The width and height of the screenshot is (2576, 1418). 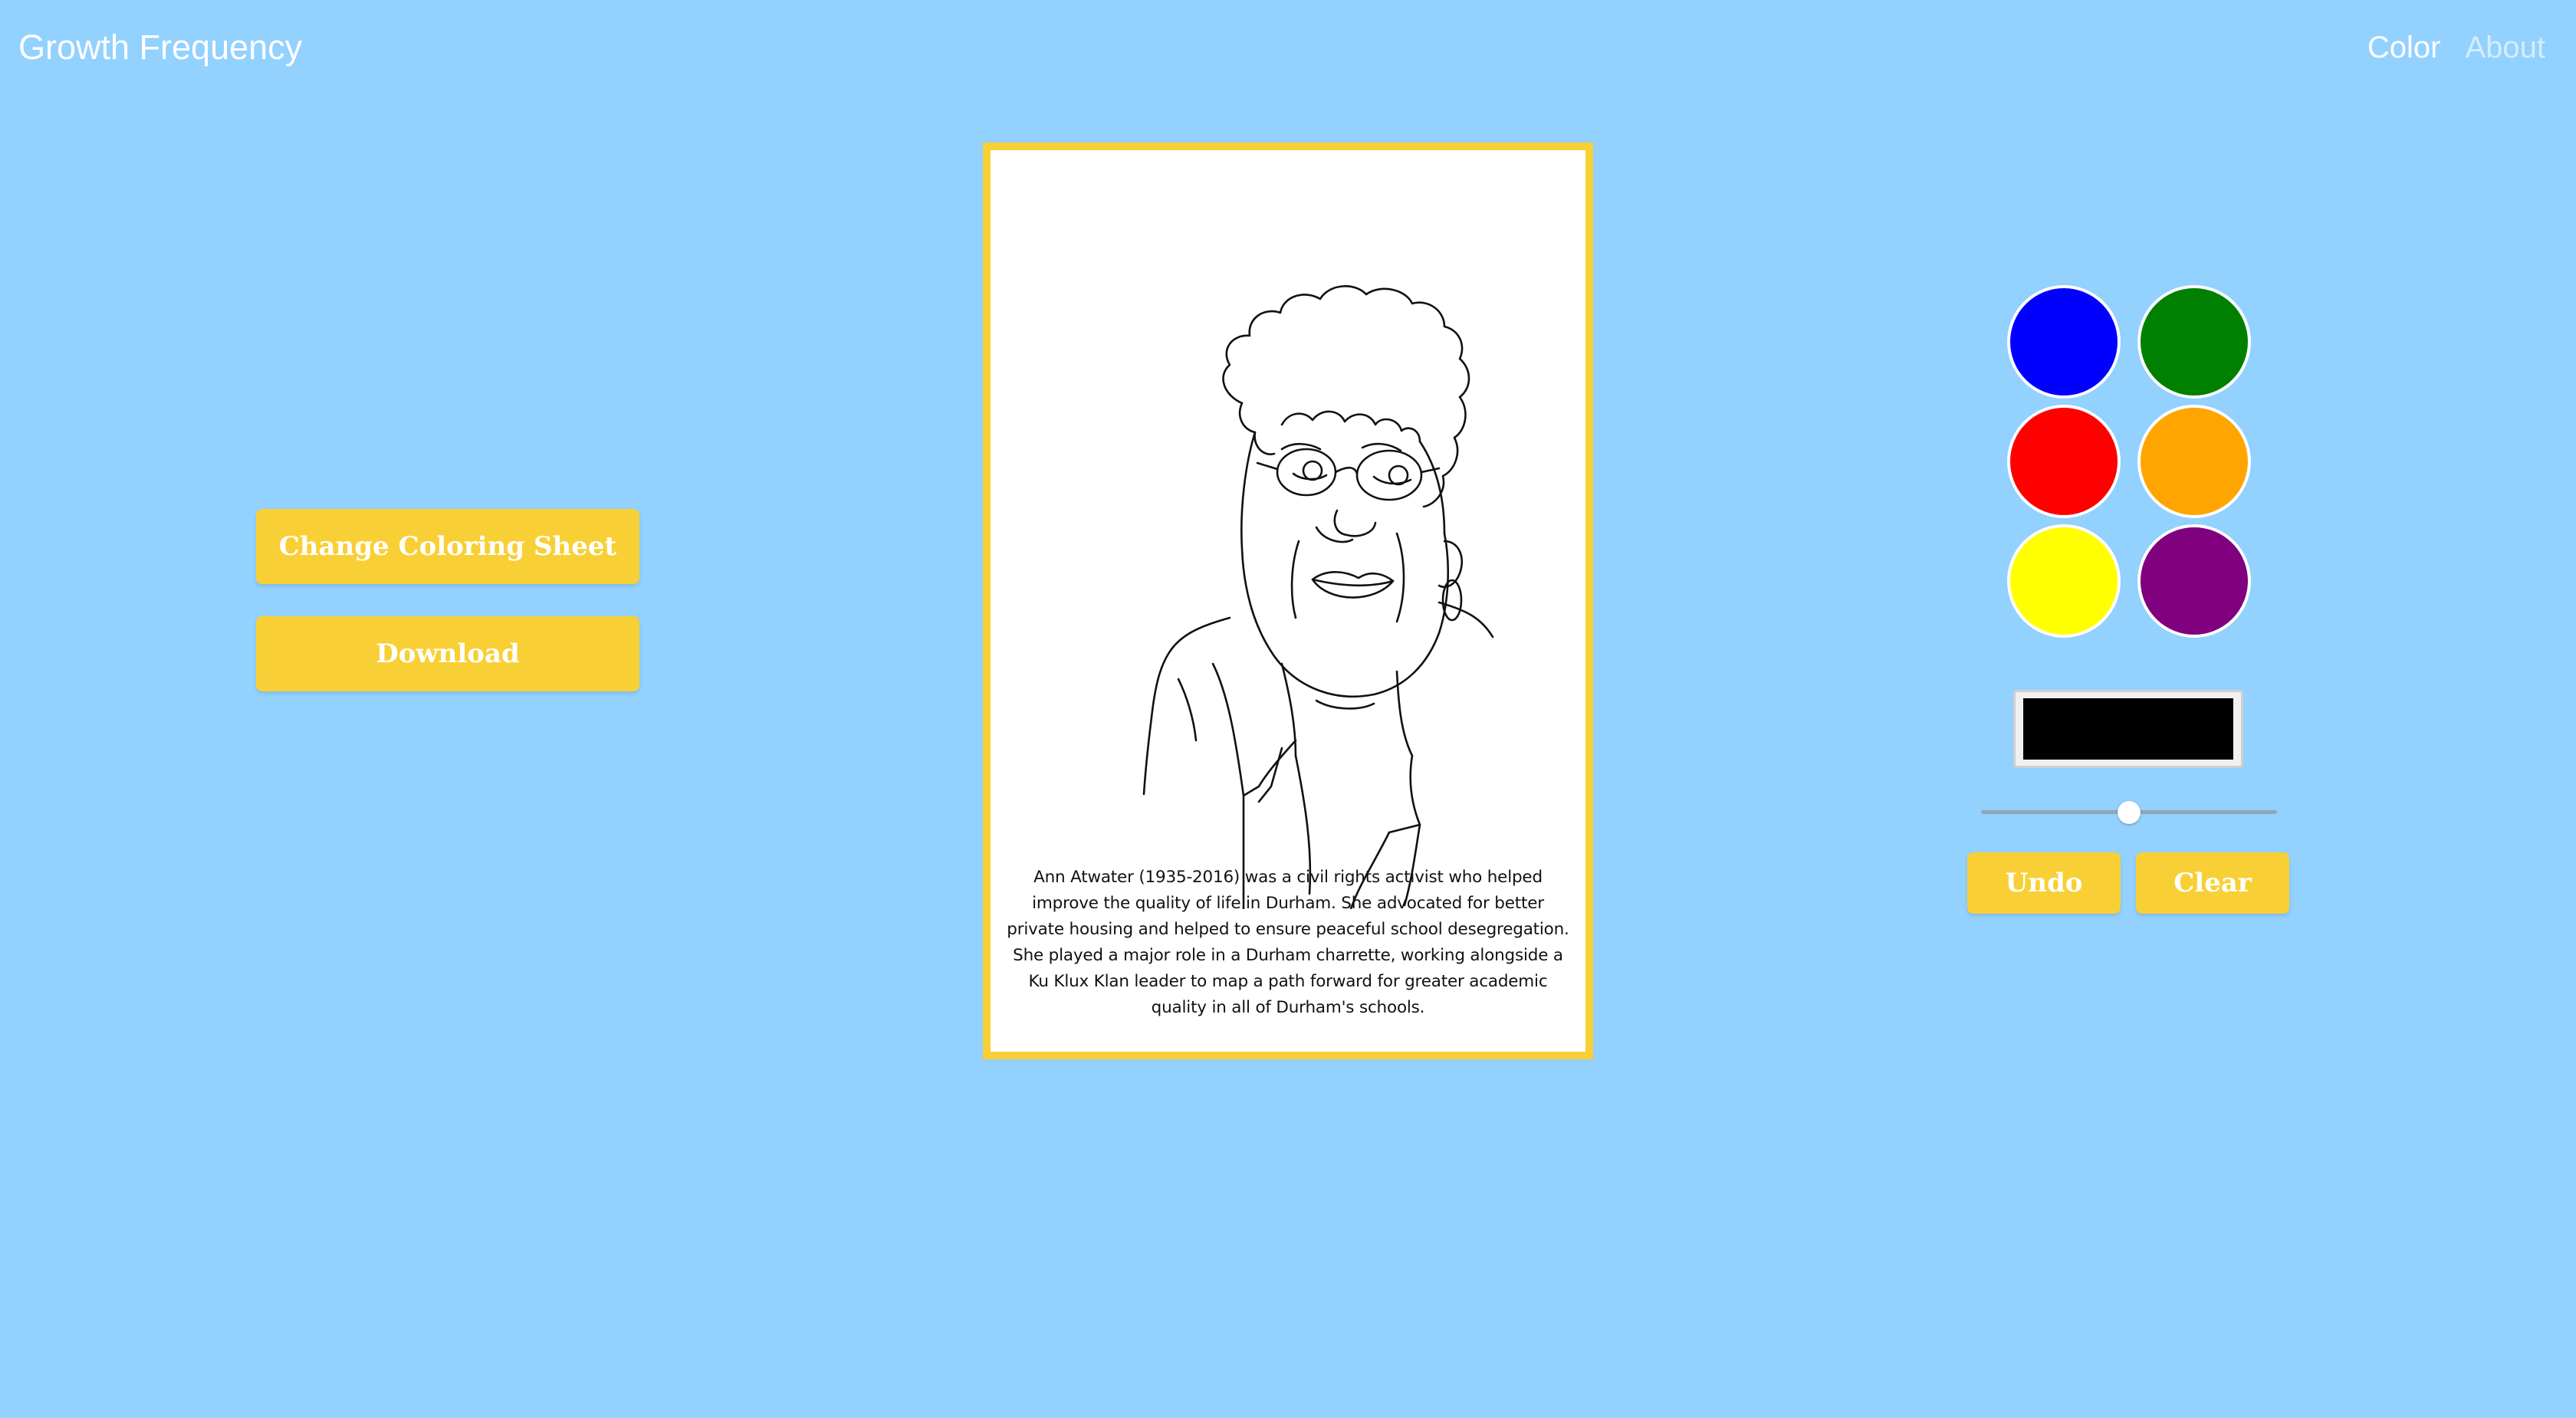 What do you see at coordinates (2194, 342) in the screenshot?
I see `swatch-green` at bounding box center [2194, 342].